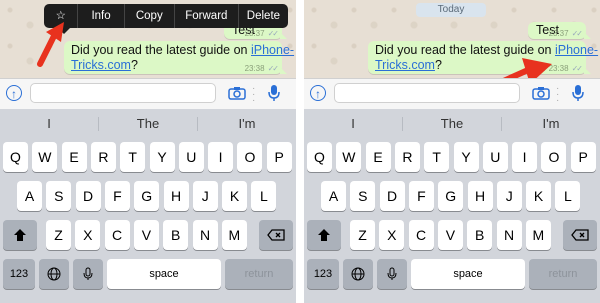 The image size is (600, 303). I want to click on message-meta: 23:37 ✓✓, so click(566, 33).